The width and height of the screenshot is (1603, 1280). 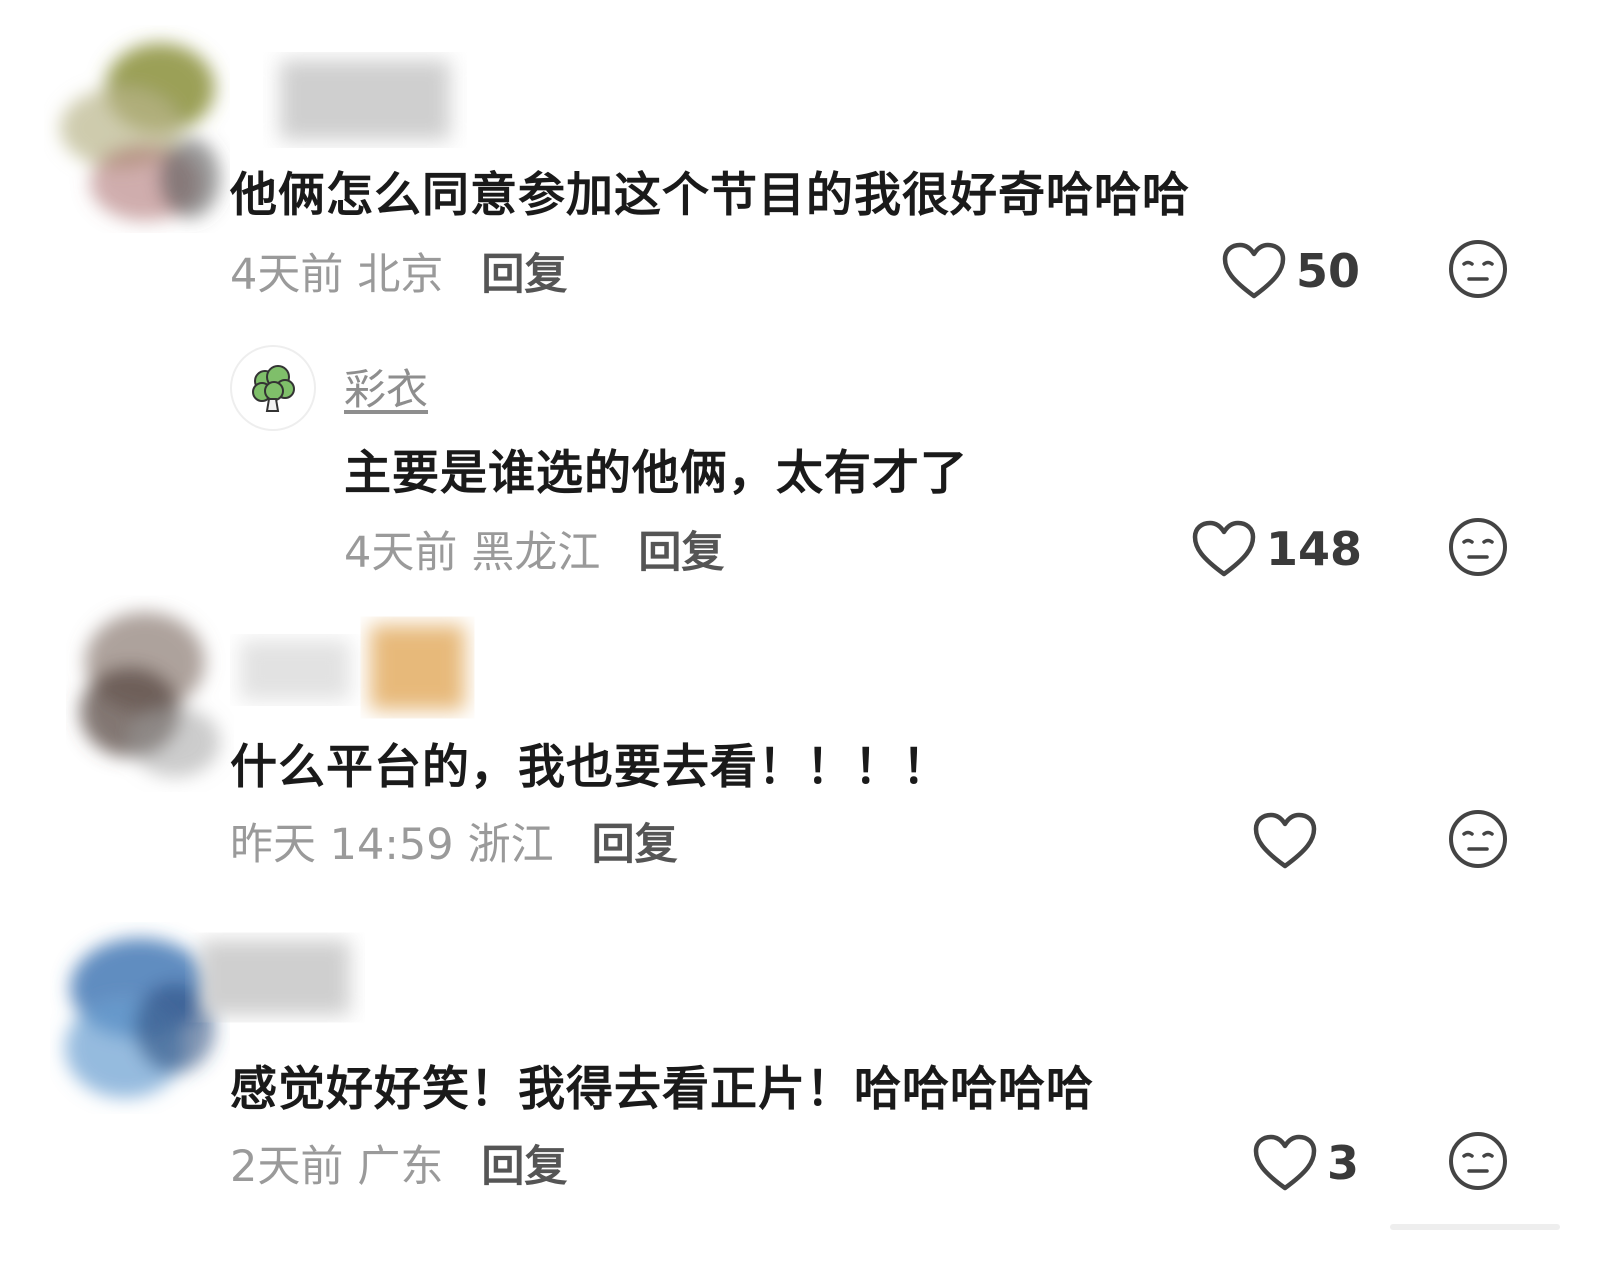 I want to click on comment-location: 广东, so click(x=400, y=1167).